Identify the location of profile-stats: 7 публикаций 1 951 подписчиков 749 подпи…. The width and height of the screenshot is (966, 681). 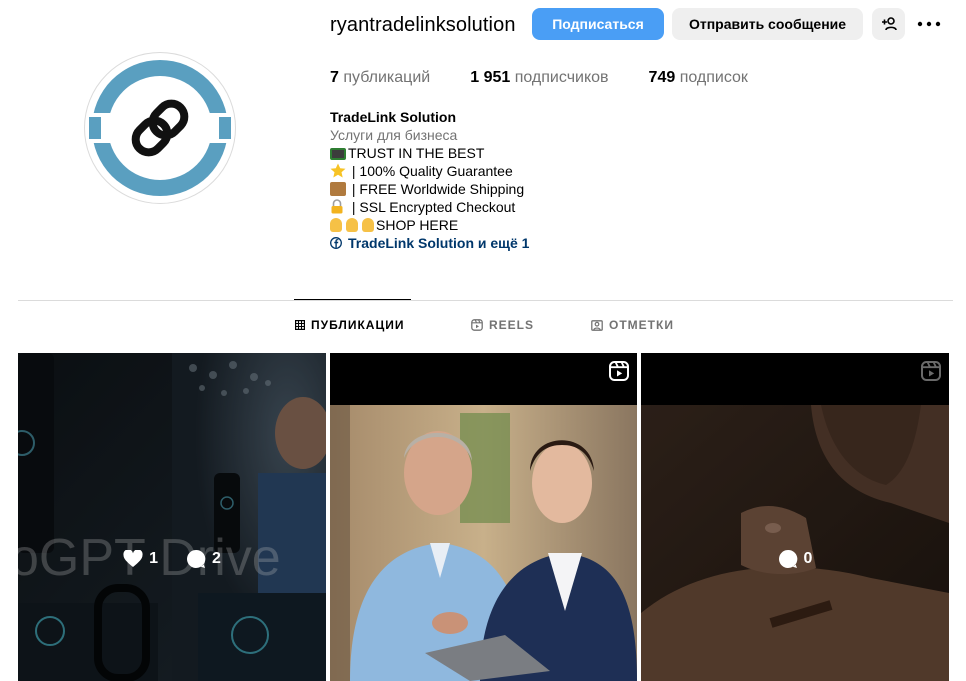
(559, 78).